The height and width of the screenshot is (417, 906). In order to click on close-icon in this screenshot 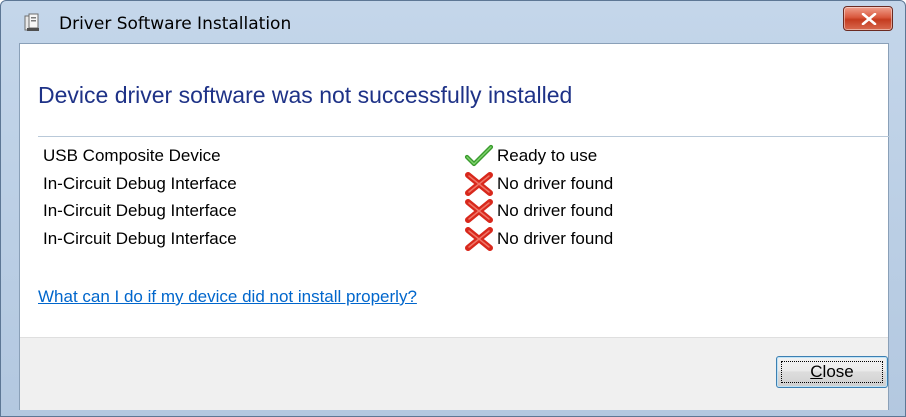, I will do `click(869, 19)`.